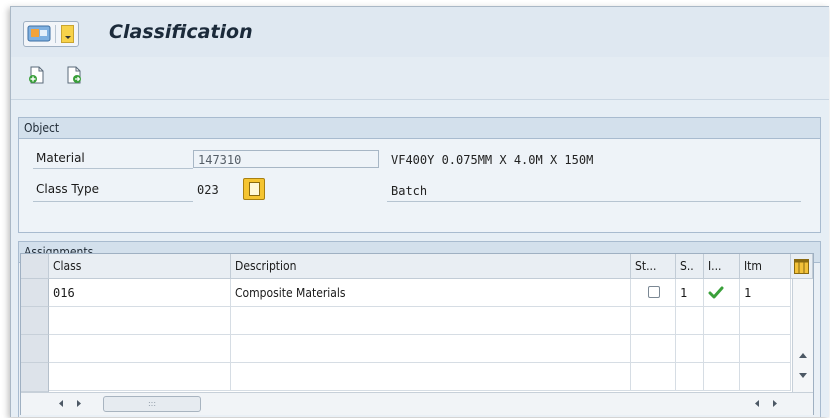 The image size is (830, 418). Describe the element at coordinates (431, 266) in the screenshot. I see `column-header-description: Description` at that location.